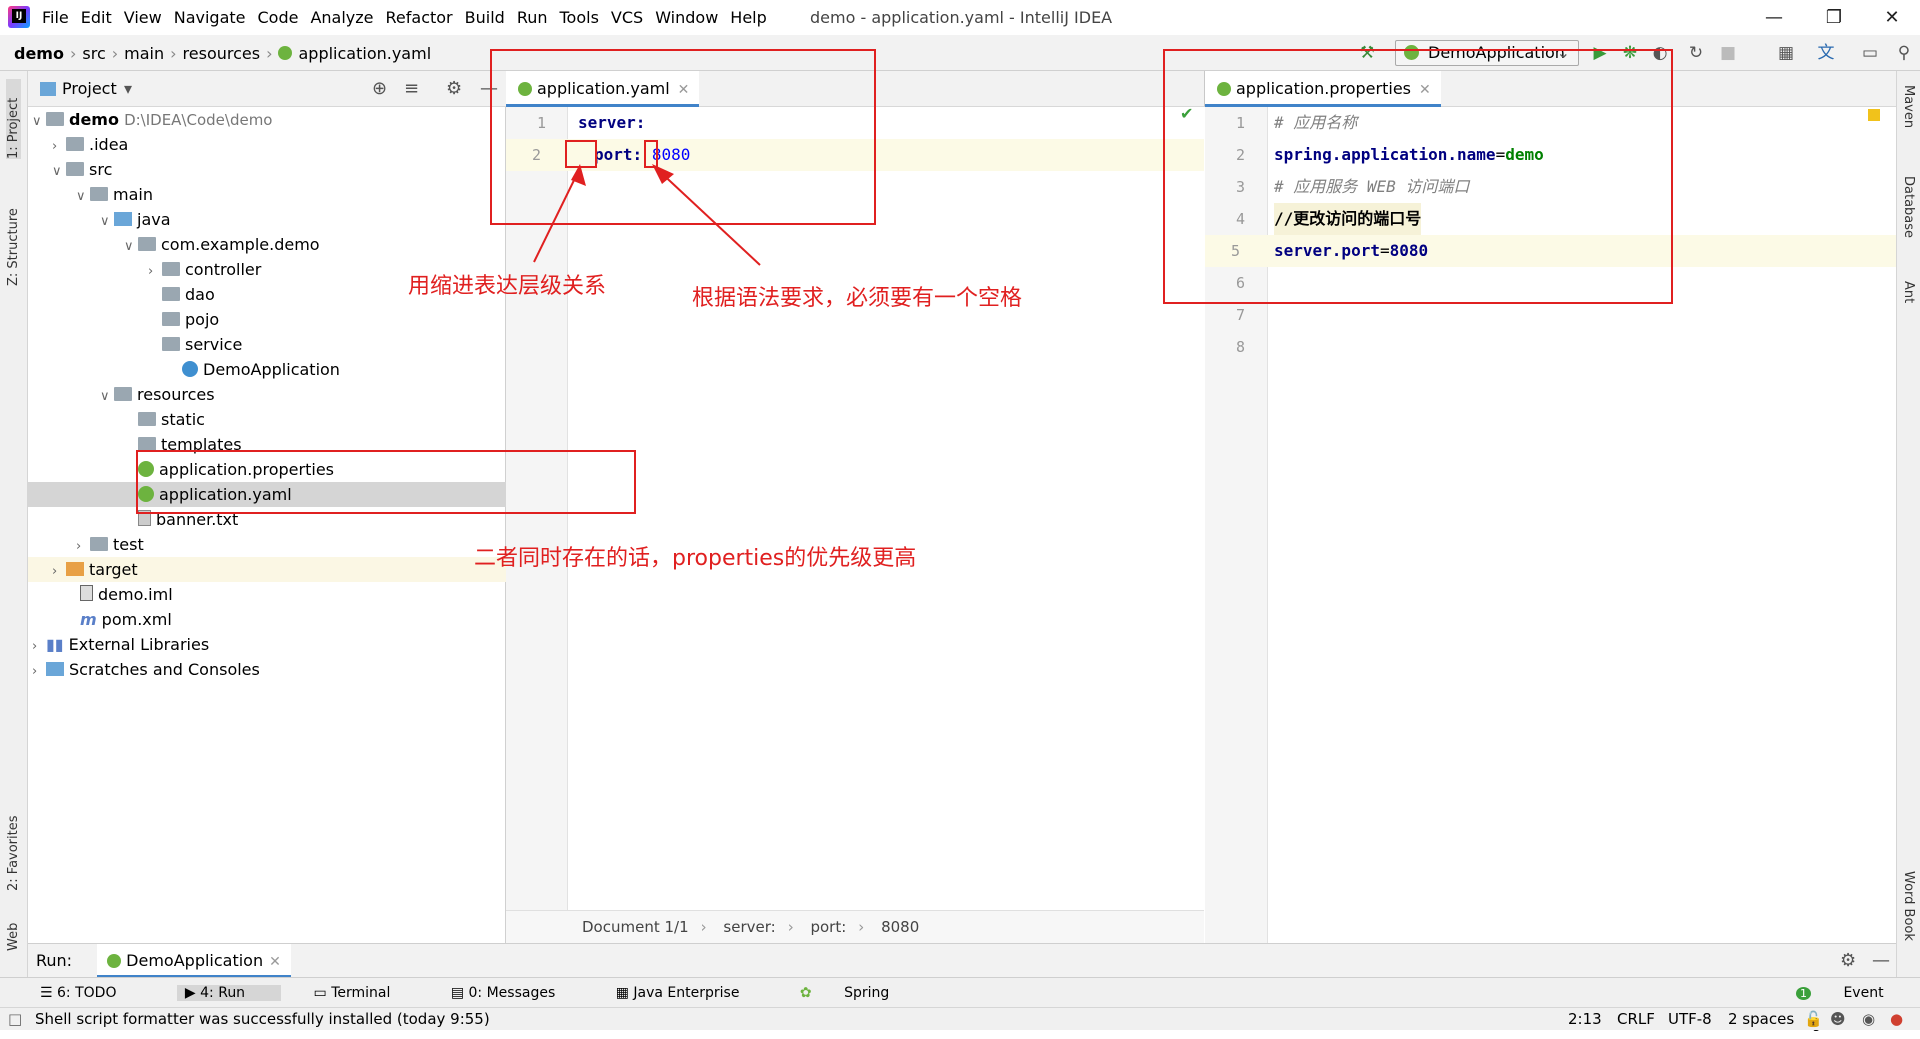 The height and width of the screenshot is (1039, 1920). What do you see at coordinates (695, 558) in the screenshot?
I see `annotation-priority: 二者同时存在的话，properties的优先级更高` at bounding box center [695, 558].